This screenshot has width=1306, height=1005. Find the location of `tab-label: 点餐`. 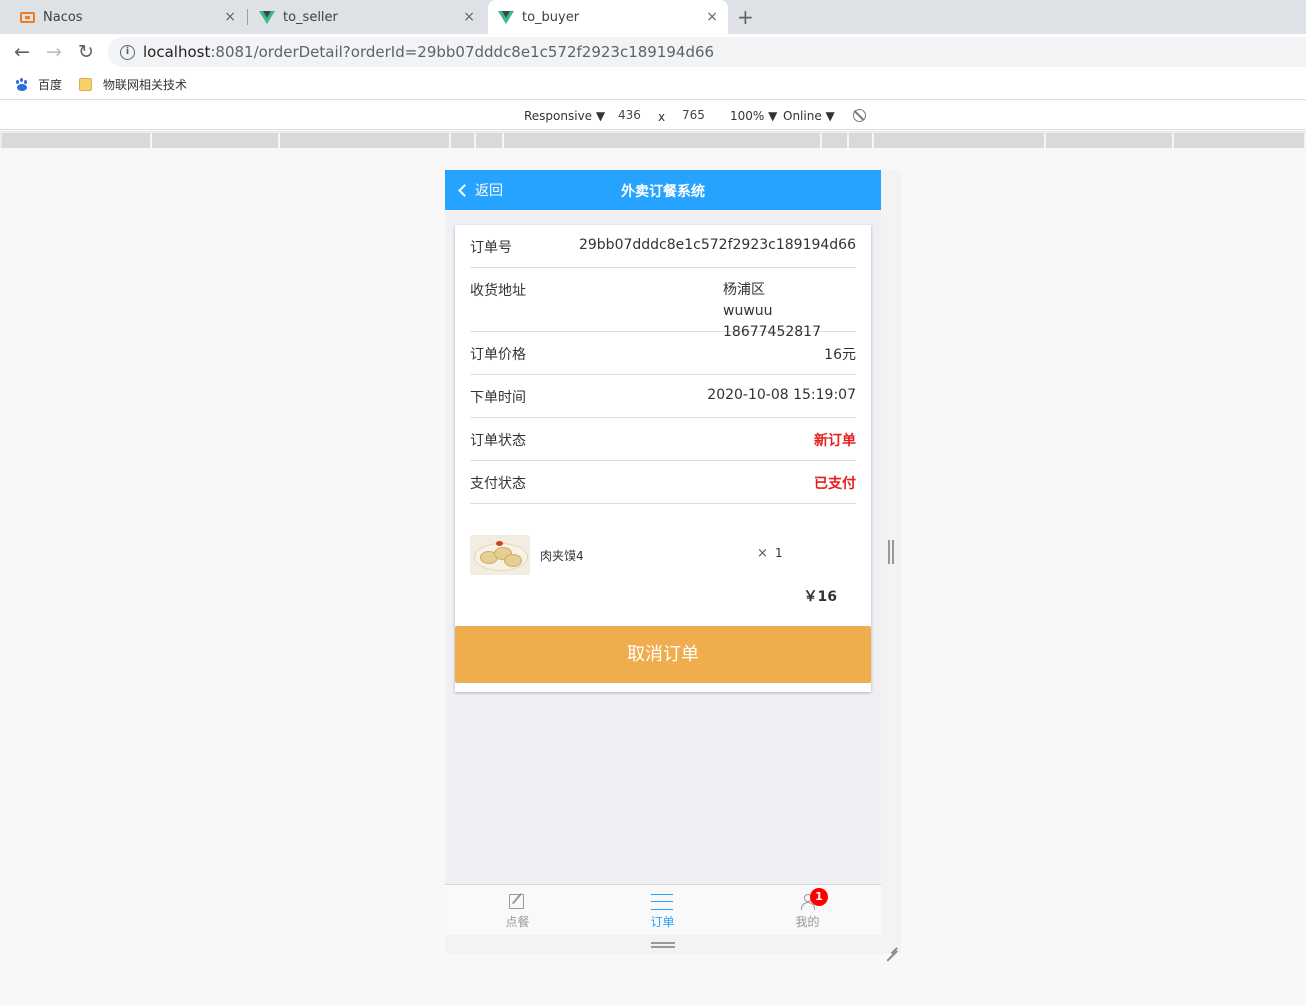

tab-label: 点餐 is located at coordinates (517, 922).